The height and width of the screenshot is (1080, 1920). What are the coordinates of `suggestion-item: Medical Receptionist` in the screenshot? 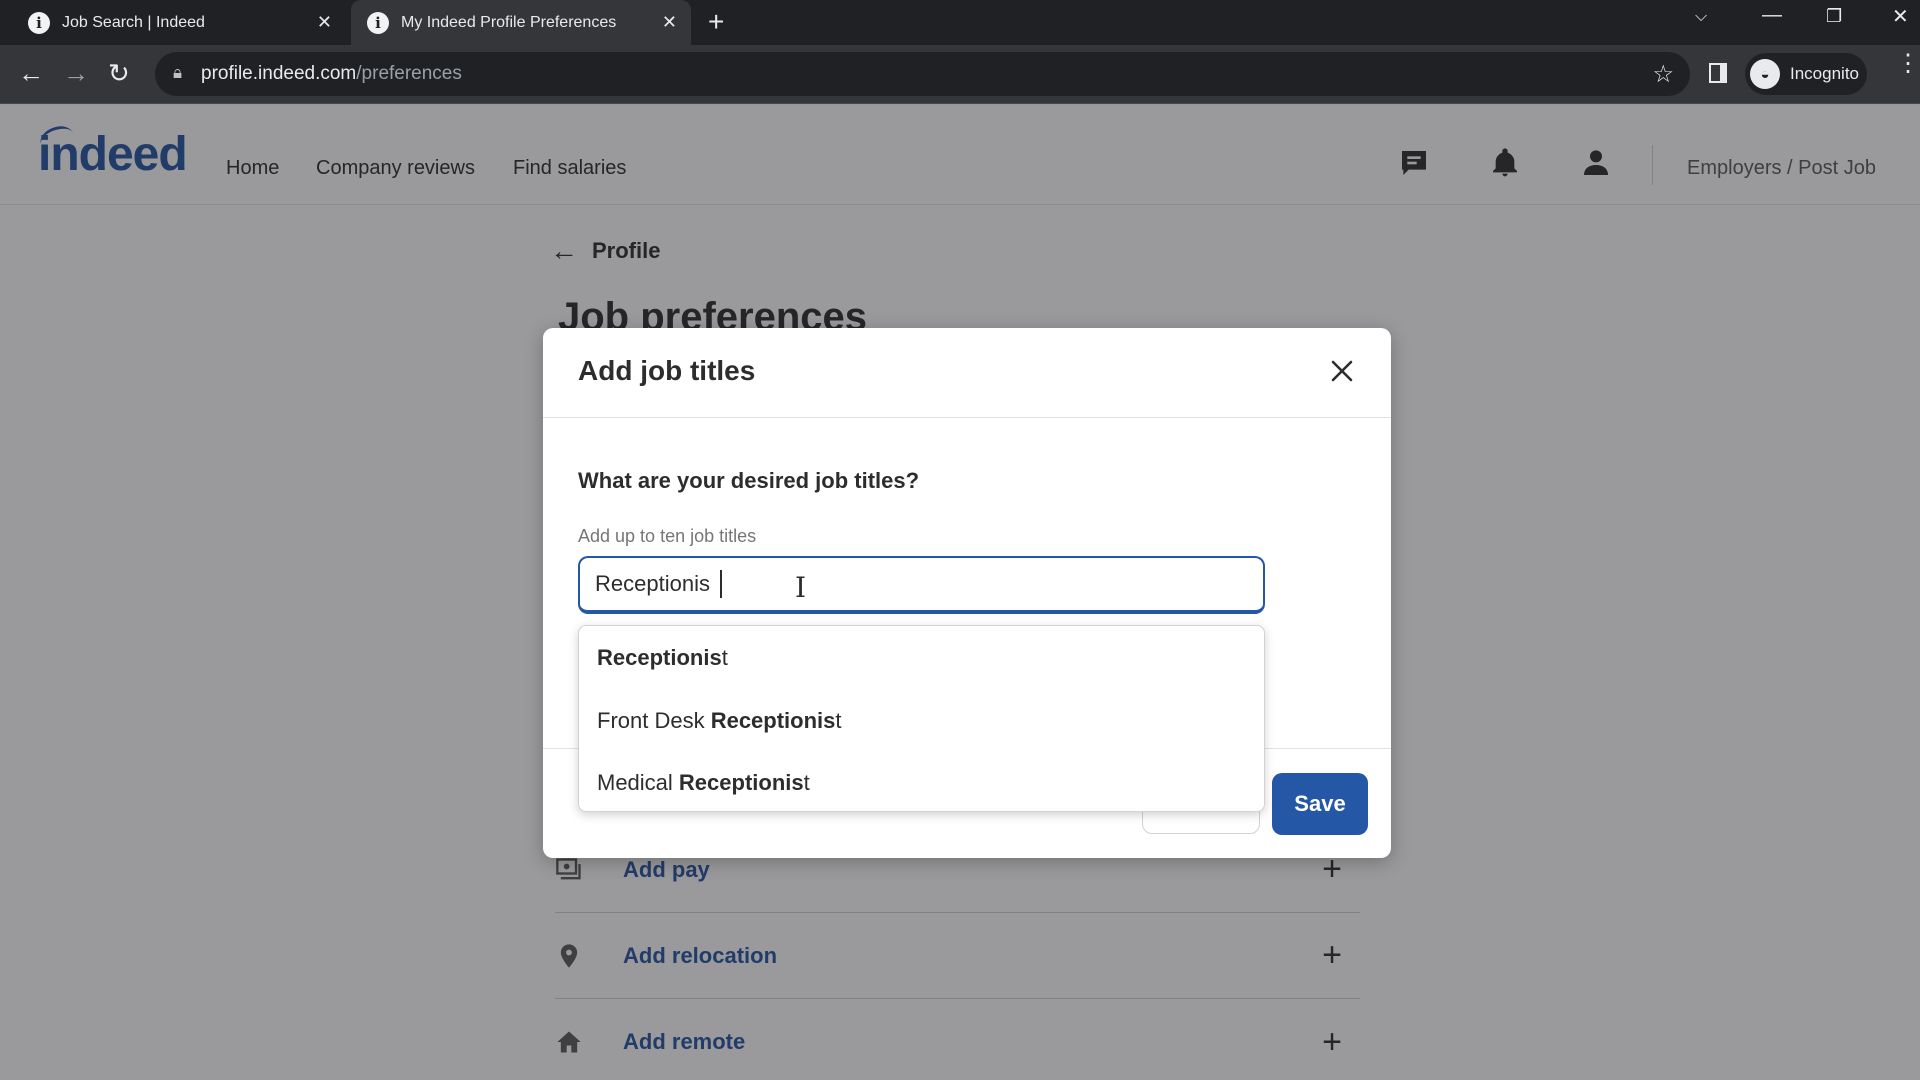 It's located at (703, 783).